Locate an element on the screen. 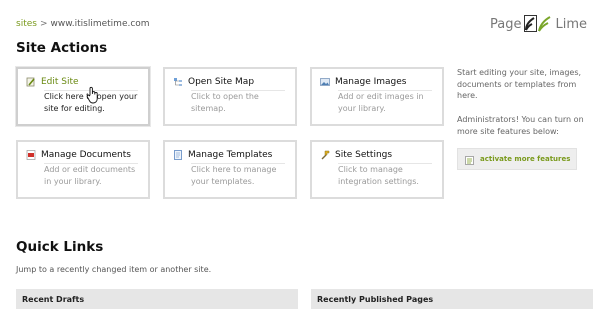  hand-cursor-icon is located at coordinates (93, 95).